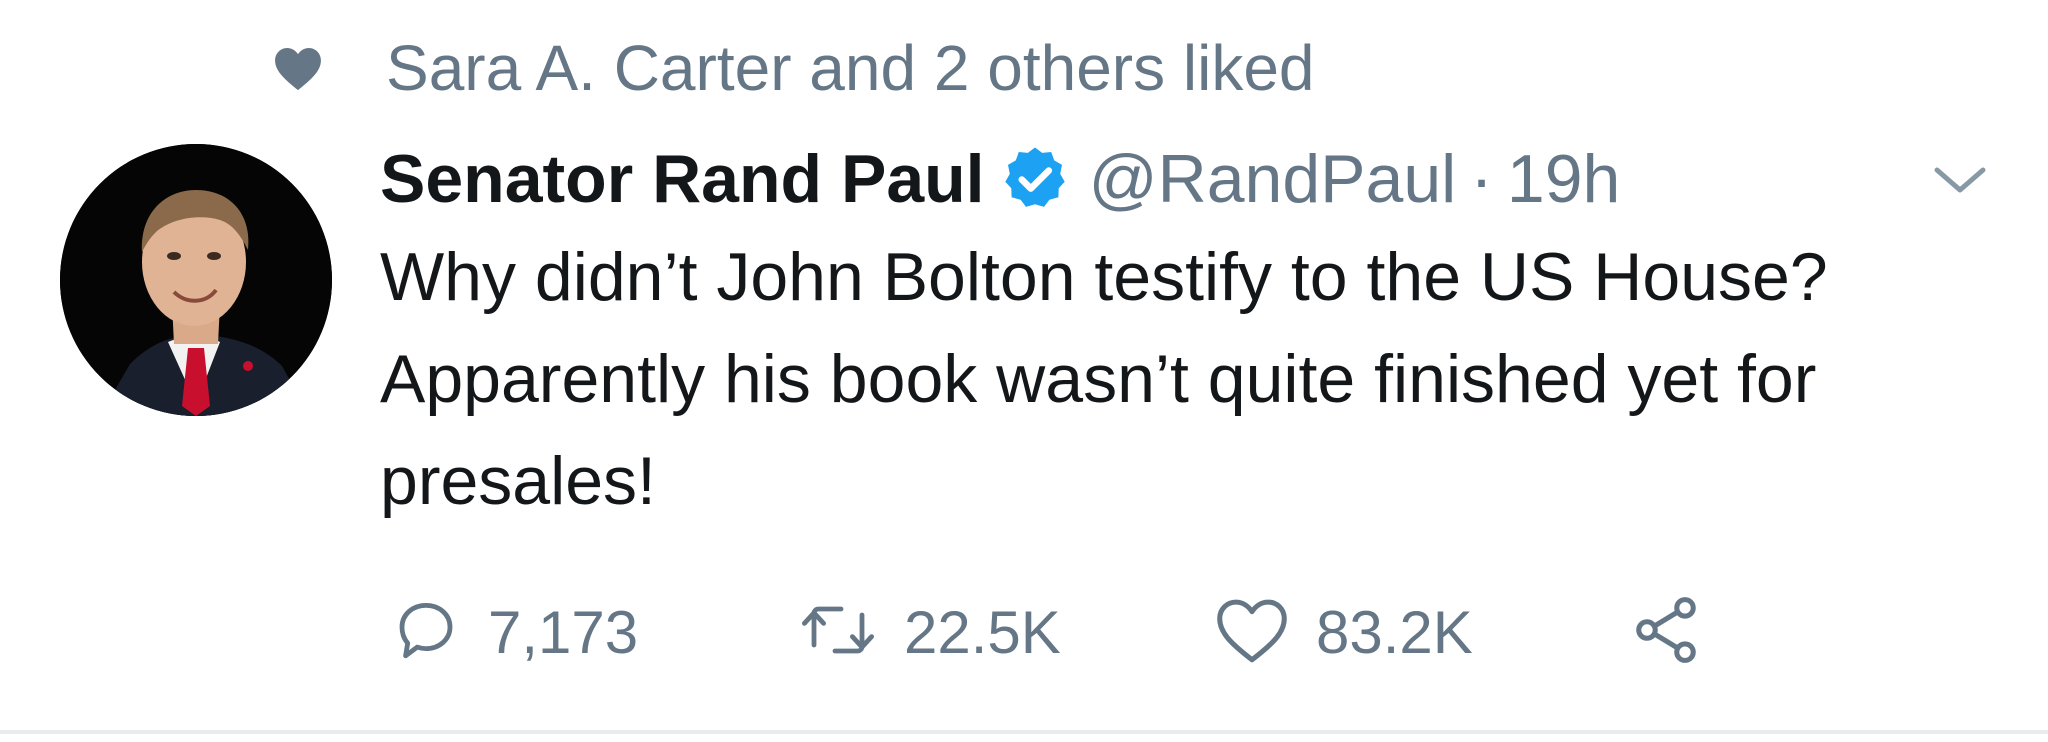 The image size is (2048, 742). I want to click on tweet-actions: 7,173 22.5K 83.2K, so click(1080, 632).